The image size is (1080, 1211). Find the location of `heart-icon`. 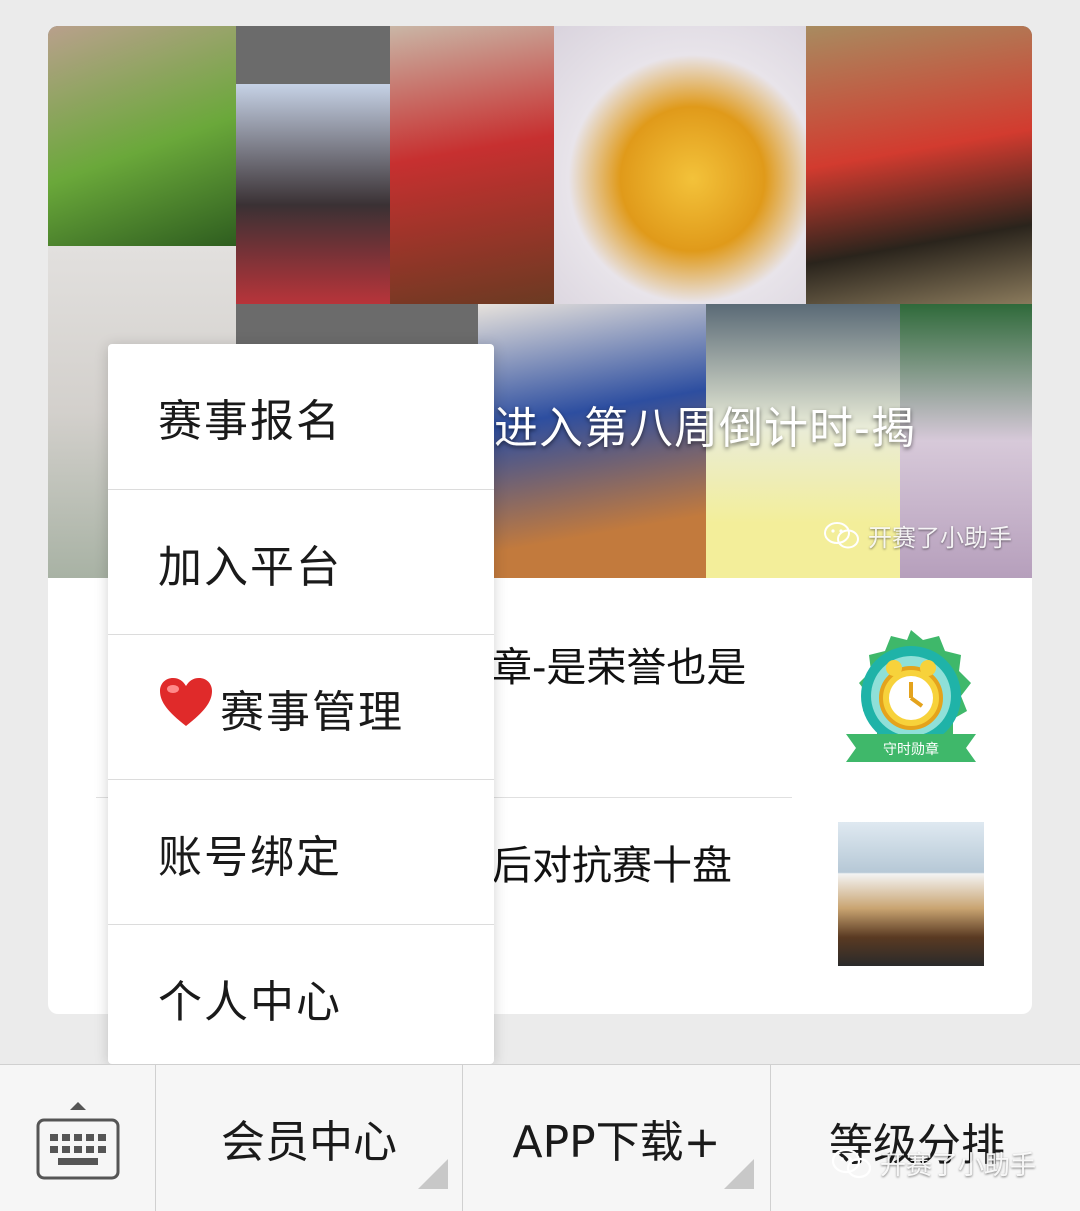

heart-icon is located at coordinates (186, 707).